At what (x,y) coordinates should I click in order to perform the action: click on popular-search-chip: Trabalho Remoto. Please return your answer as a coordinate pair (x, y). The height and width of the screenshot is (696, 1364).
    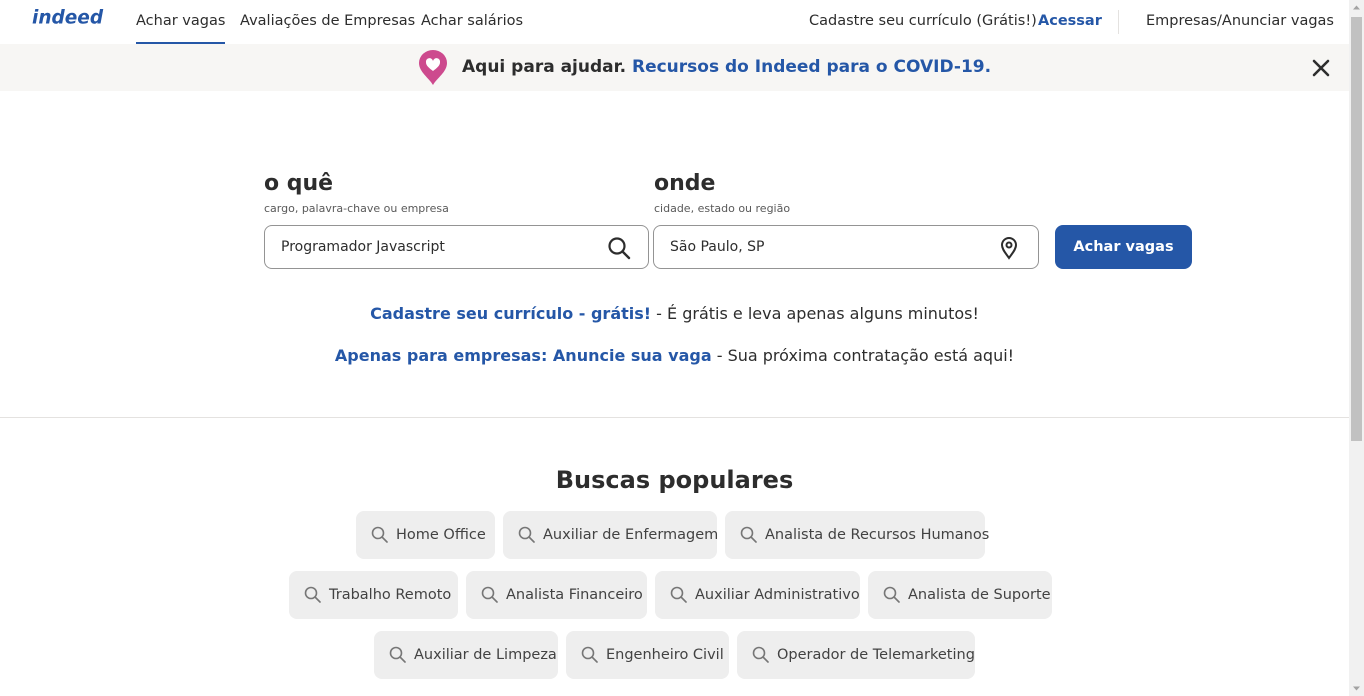
    Looking at the image, I should click on (373, 595).